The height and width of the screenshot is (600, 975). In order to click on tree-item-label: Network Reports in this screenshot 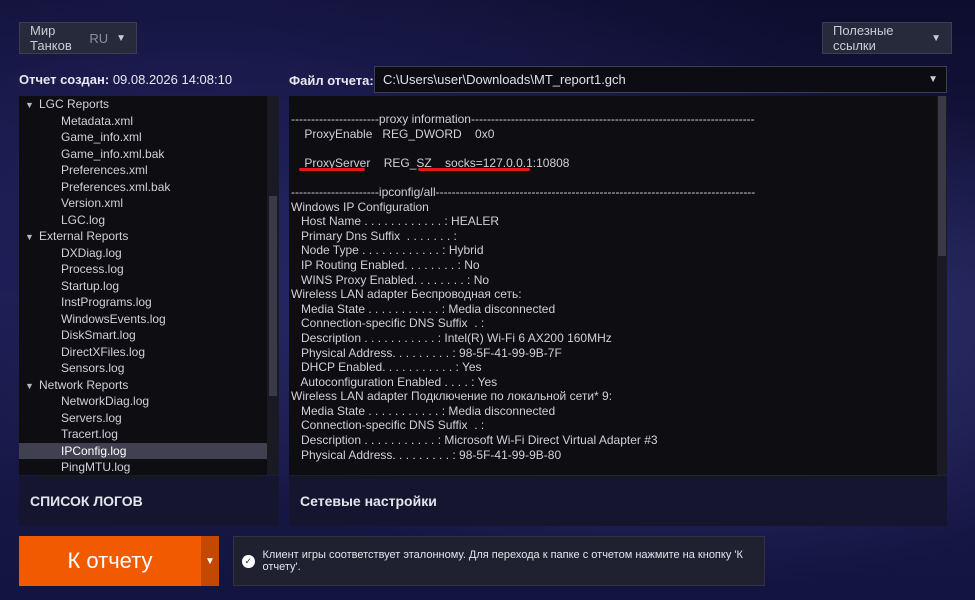, I will do `click(84, 384)`.